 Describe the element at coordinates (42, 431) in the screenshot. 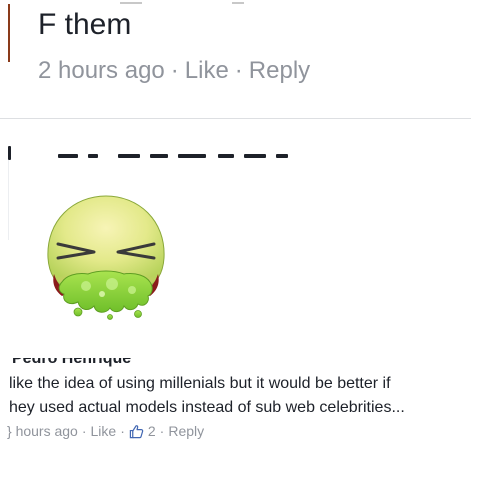

I see `comment-time: } hours ago` at that location.